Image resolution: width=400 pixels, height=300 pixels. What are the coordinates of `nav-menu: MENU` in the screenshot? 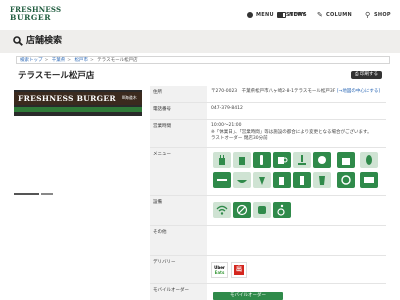 It's located at (260, 15).